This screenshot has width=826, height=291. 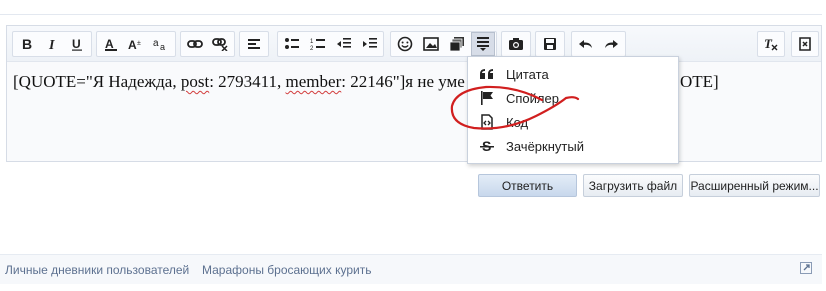 I want to click on bbcode-group, so click(x=805, y=44).